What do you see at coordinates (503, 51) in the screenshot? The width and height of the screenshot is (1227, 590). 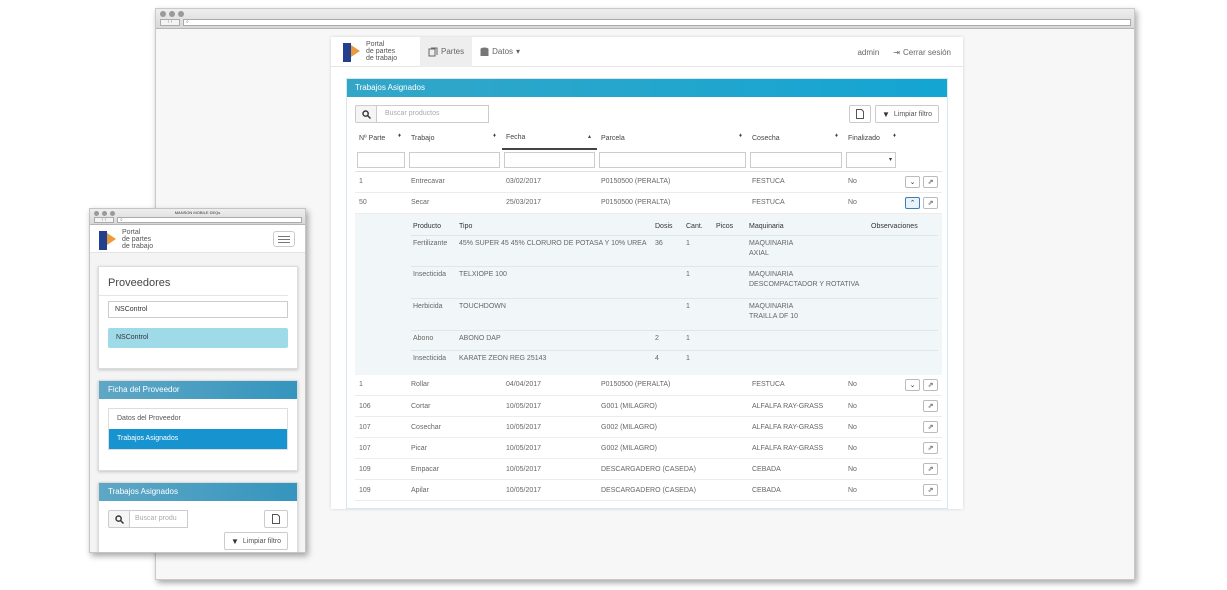 I see `tab-datos-label: Datos` at bounding box center [503, 51].